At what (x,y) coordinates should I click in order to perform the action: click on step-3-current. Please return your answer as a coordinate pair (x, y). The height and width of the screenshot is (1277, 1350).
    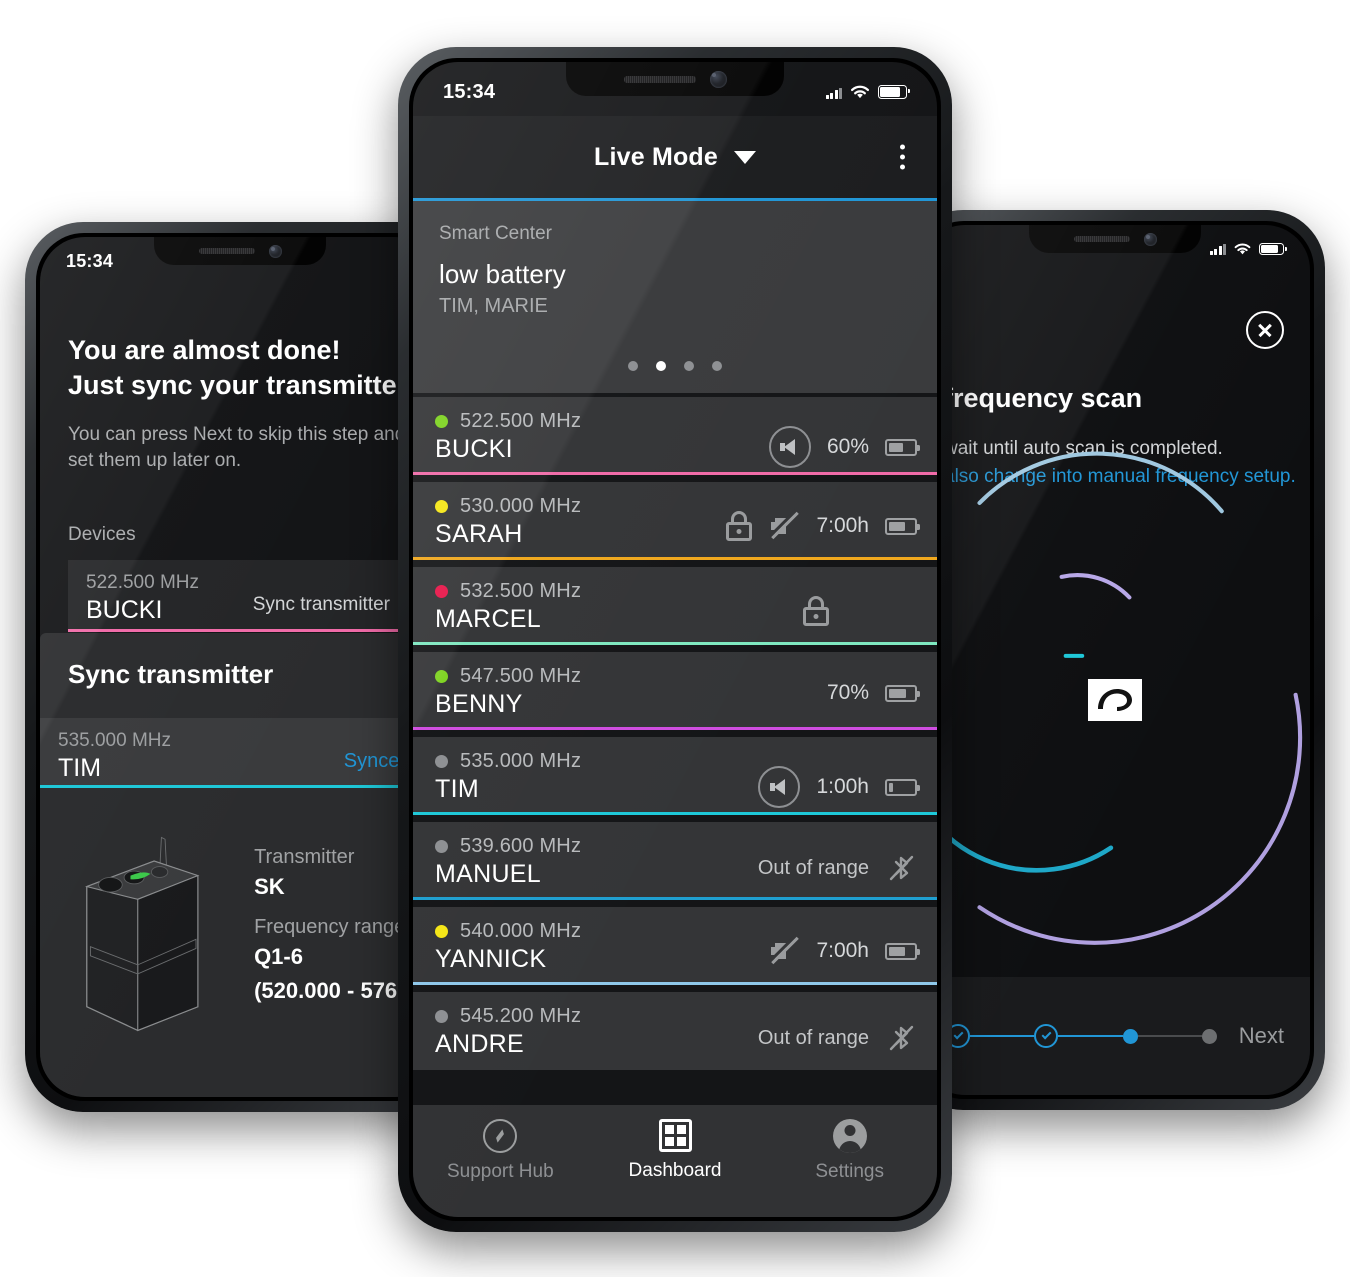
    Looking at the image, I should click on (1130, 1036).